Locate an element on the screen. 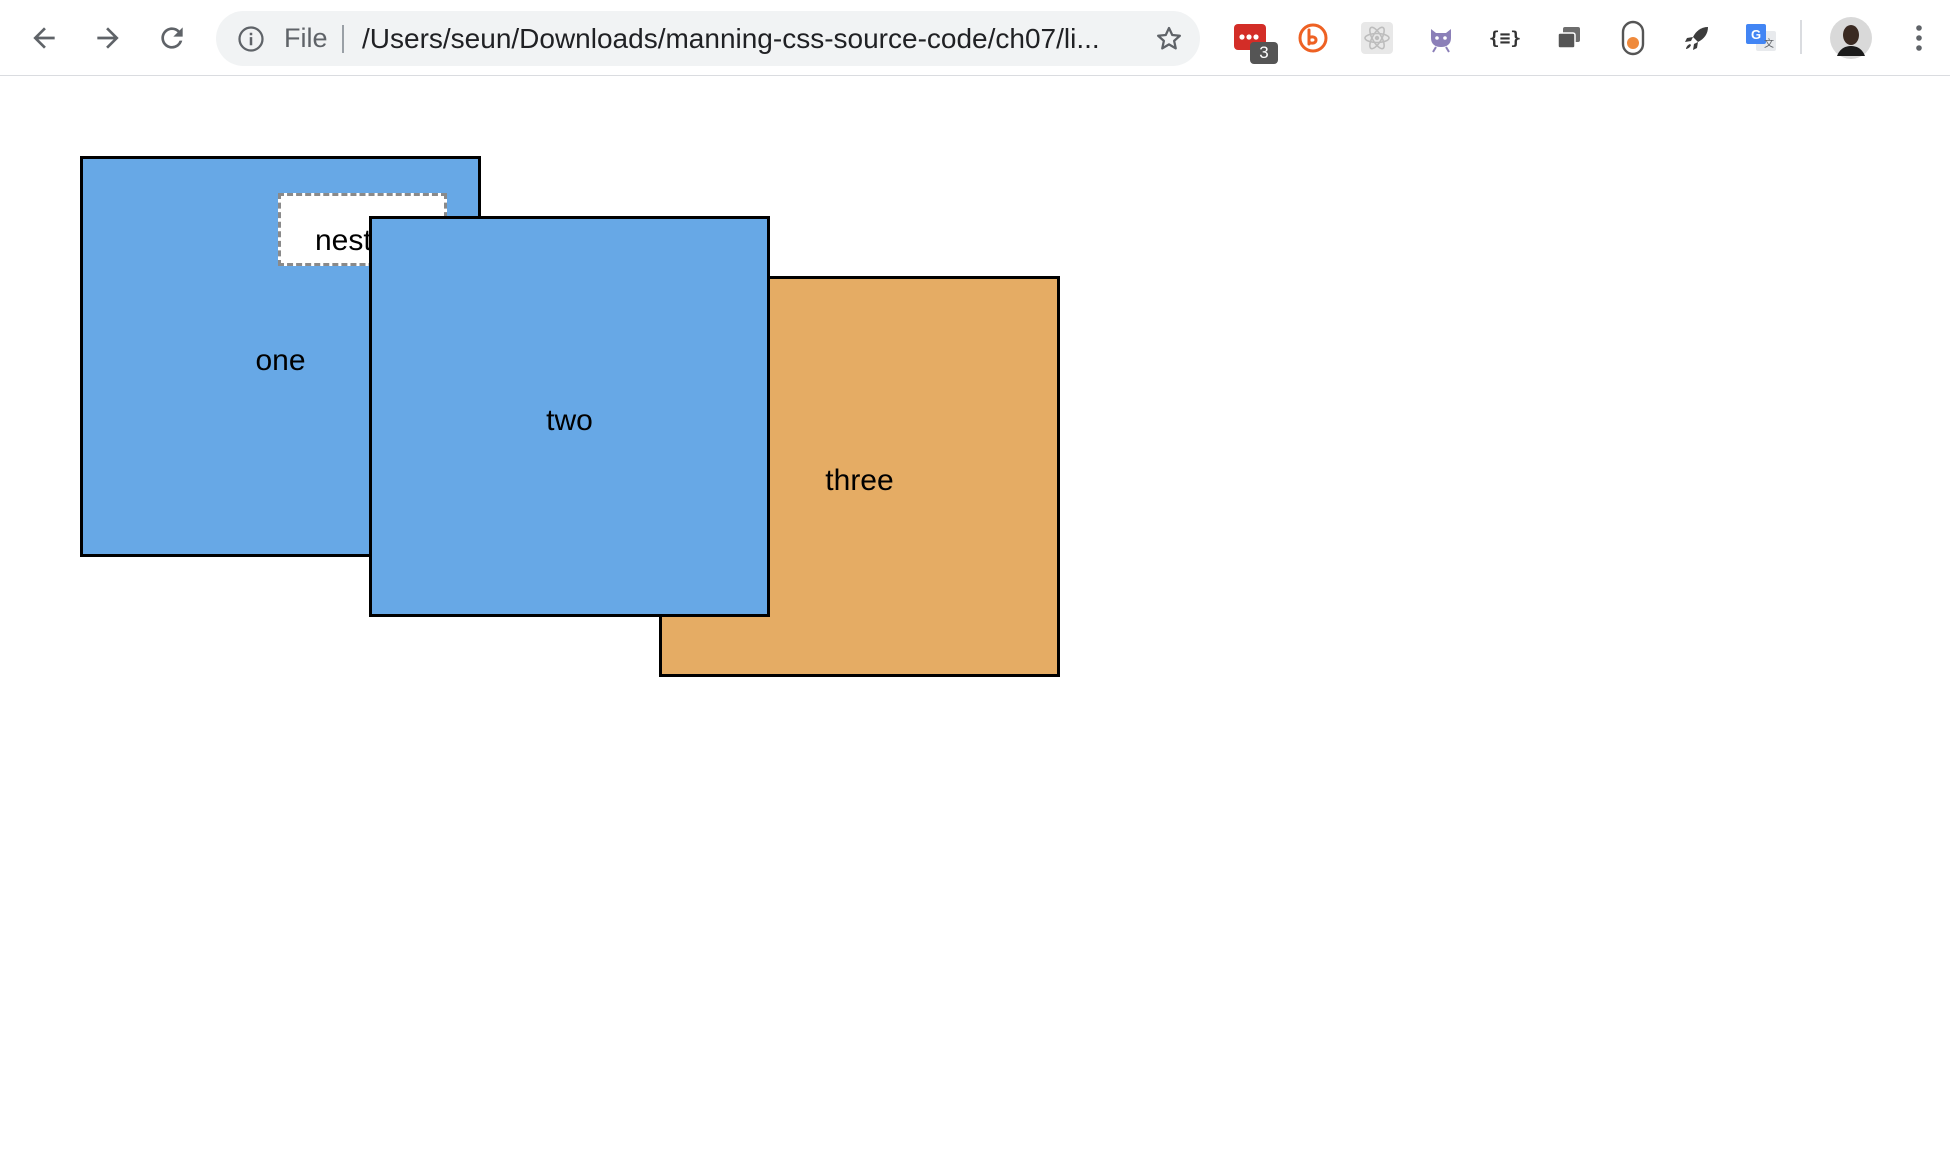 The height and width of the screenshot is (1162, 1950). arrow-right-icon is located at coordinates (108, 38).